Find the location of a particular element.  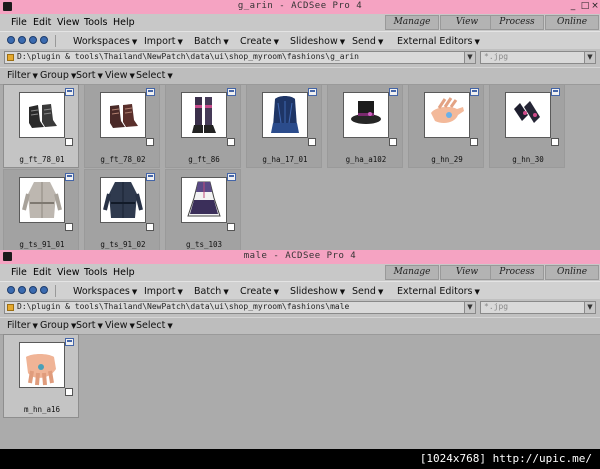

file-thumbnail: g_ts_91_02 is located at coordinates (122, 211).